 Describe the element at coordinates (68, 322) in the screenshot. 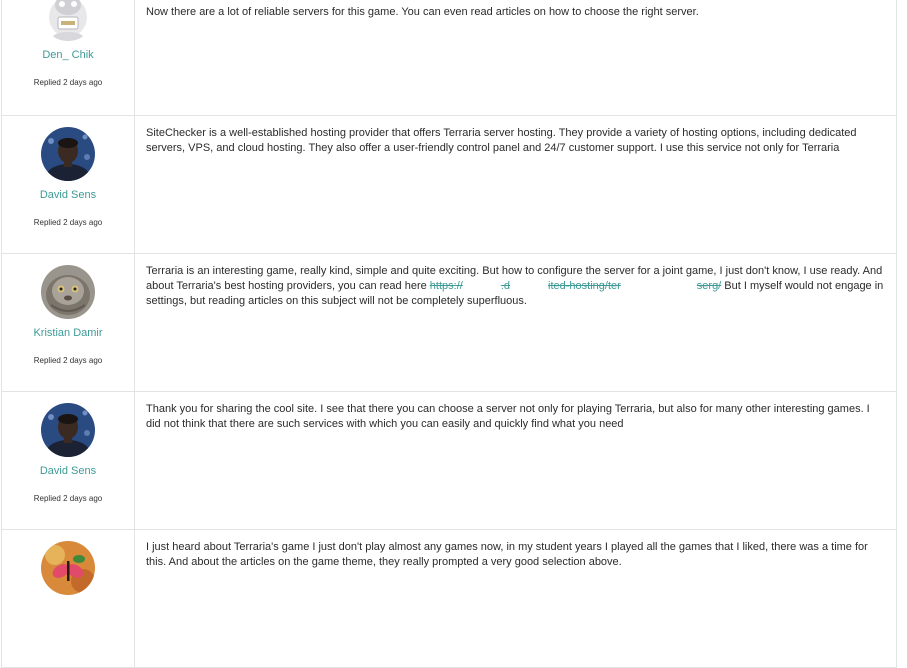

I see `comment-author: Kristian Damir Replied 2 days ago` at that location.